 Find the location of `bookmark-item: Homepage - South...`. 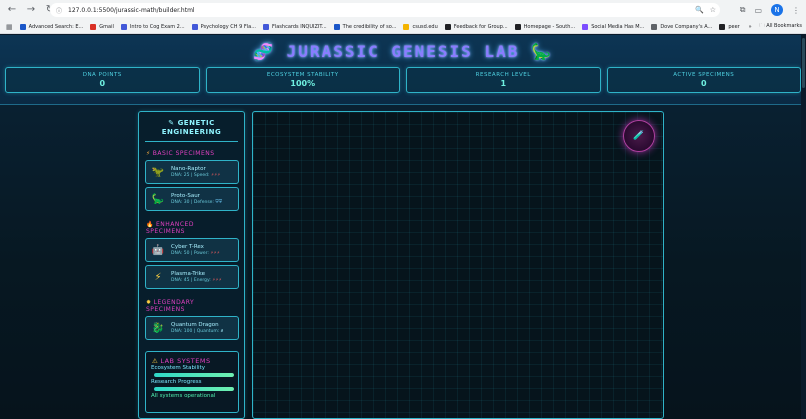

bookmark-item: Homepage - South... is located at coordinates (545, 26).